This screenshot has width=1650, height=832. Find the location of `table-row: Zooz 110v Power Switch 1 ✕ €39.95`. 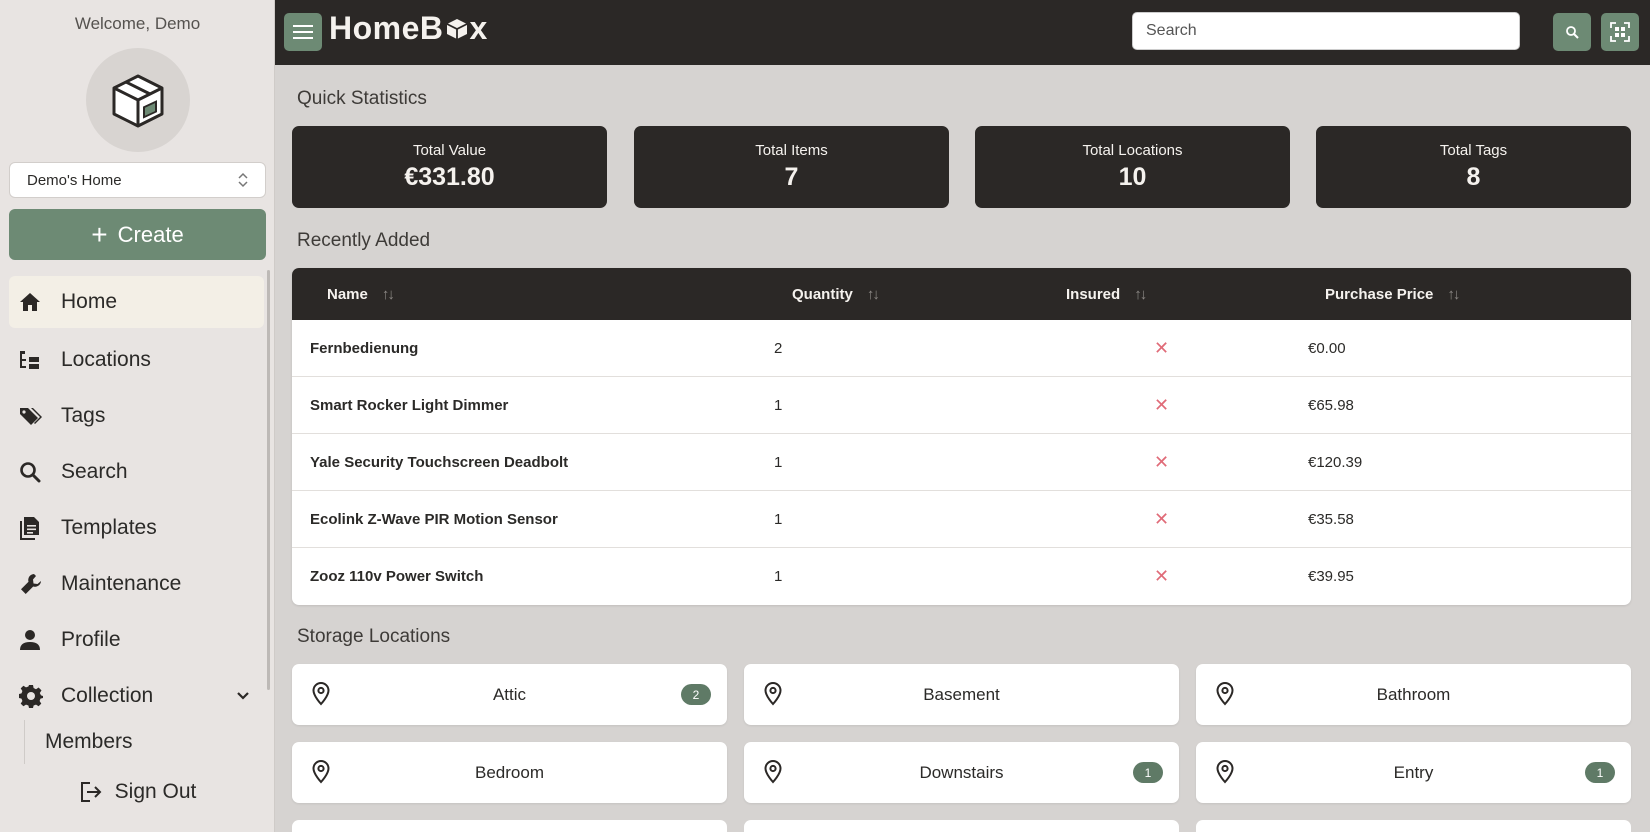

table-row: Zooz 110v Power Switch 1 ✕ €39.95 is located at coordinates (961, 576).